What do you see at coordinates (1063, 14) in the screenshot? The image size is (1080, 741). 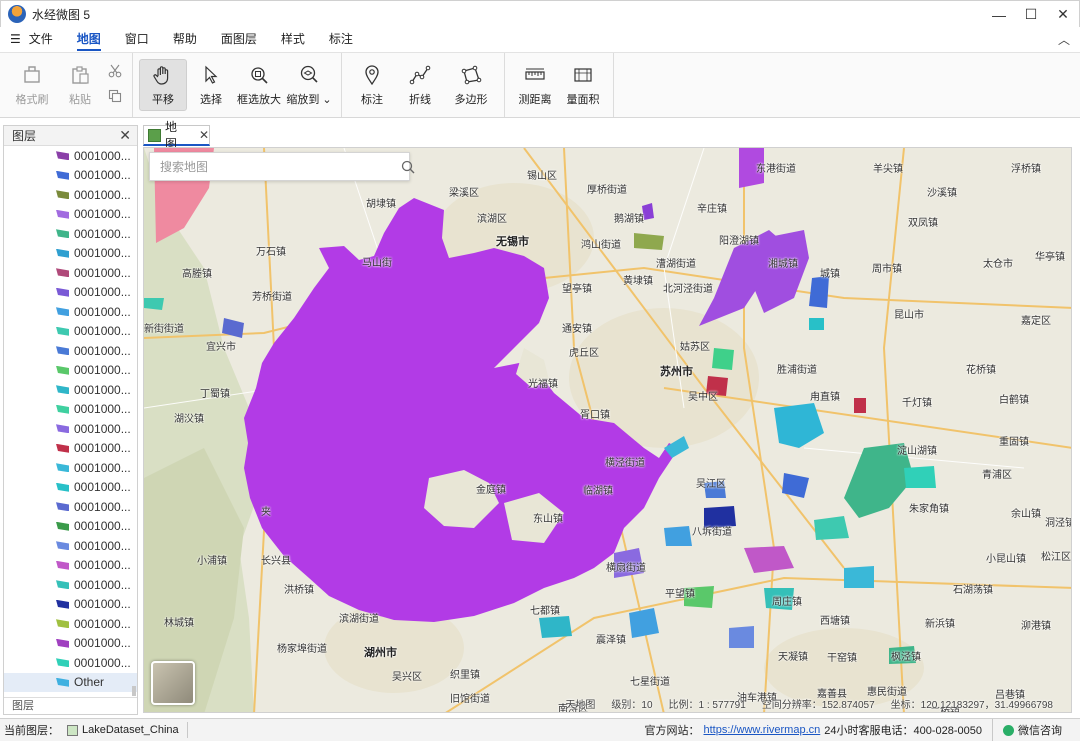 I see `close-button: ✕` at bounding box center [1063, 14].